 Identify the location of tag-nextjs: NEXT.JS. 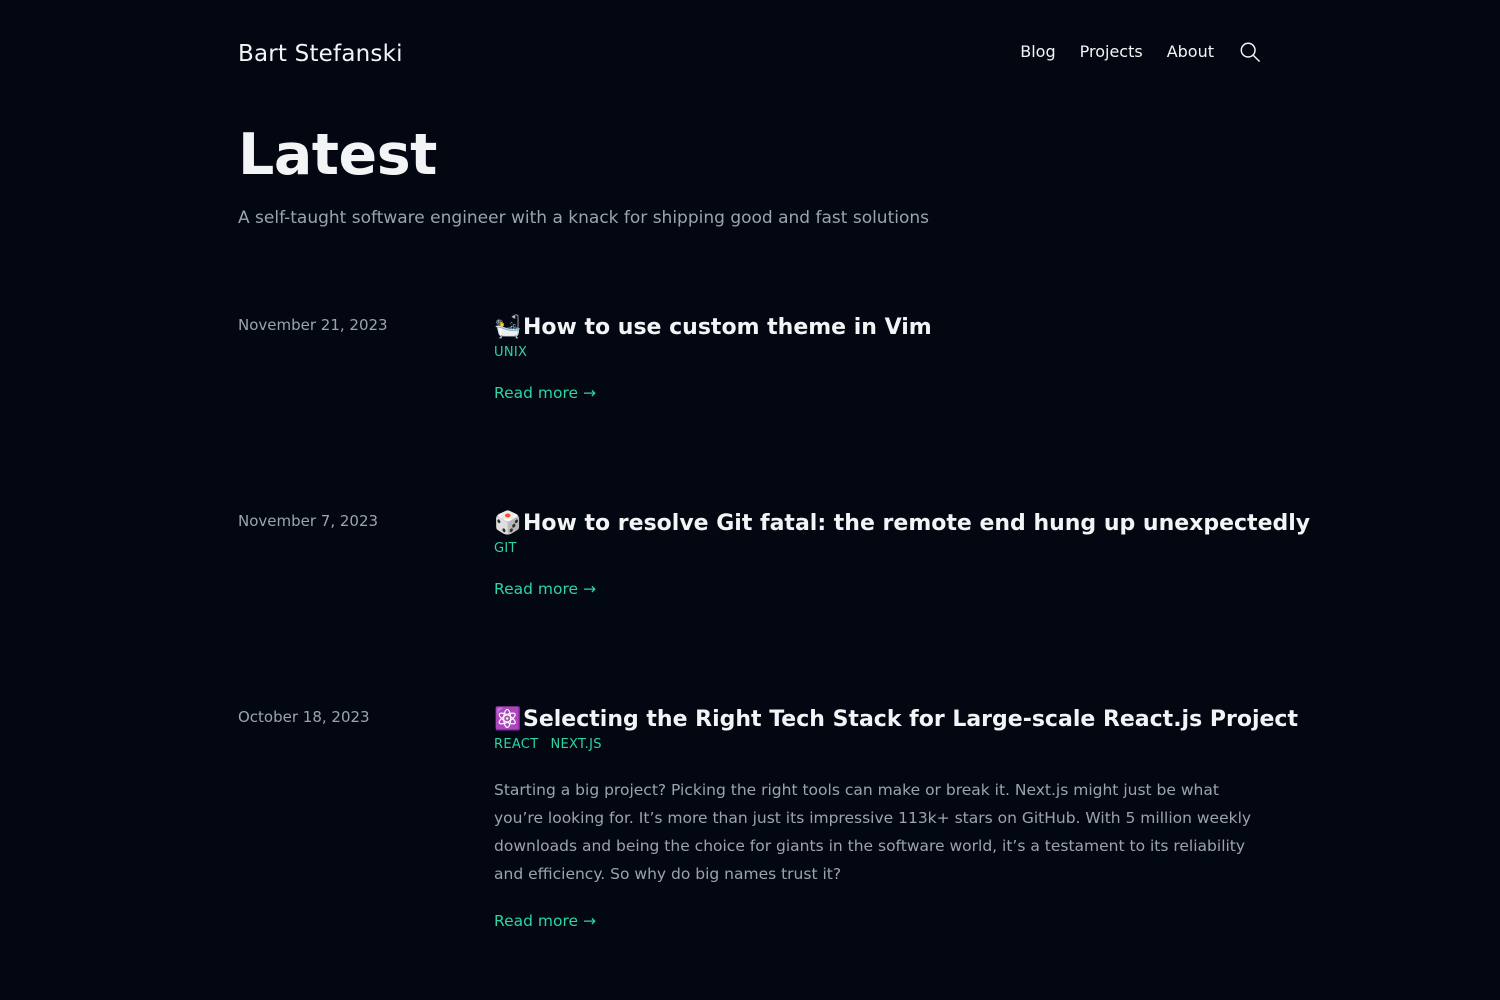
(575, 744).